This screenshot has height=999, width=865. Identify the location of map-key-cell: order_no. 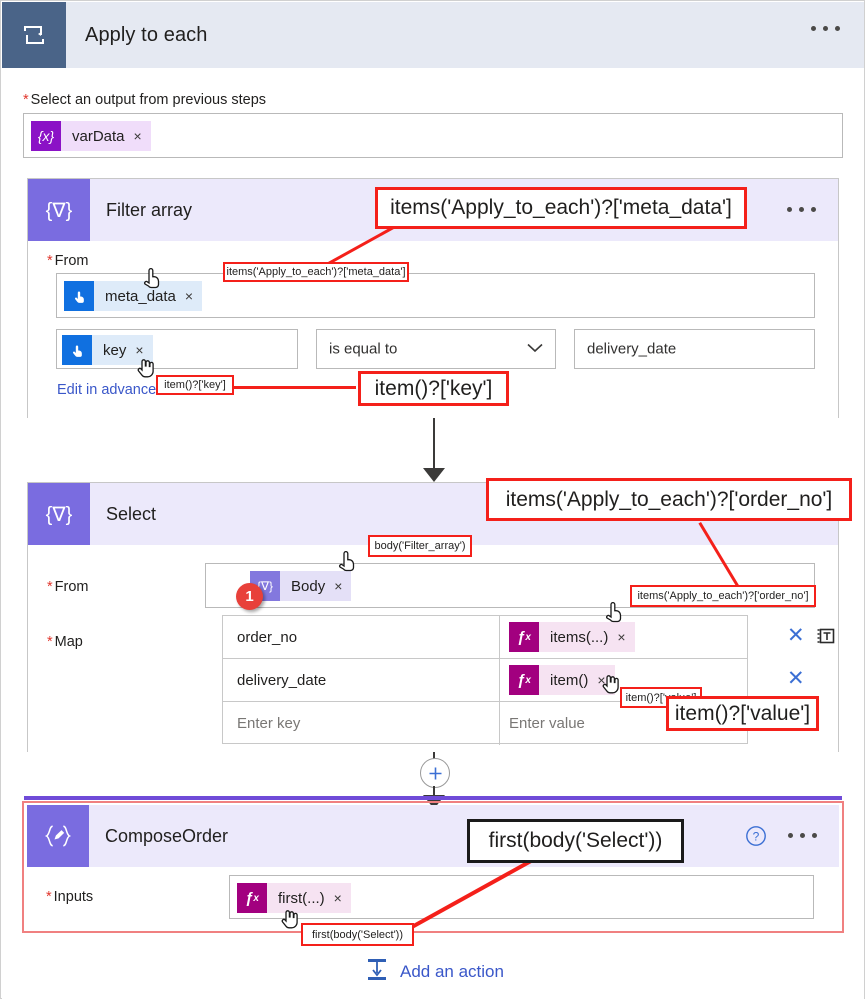
(361, 637).